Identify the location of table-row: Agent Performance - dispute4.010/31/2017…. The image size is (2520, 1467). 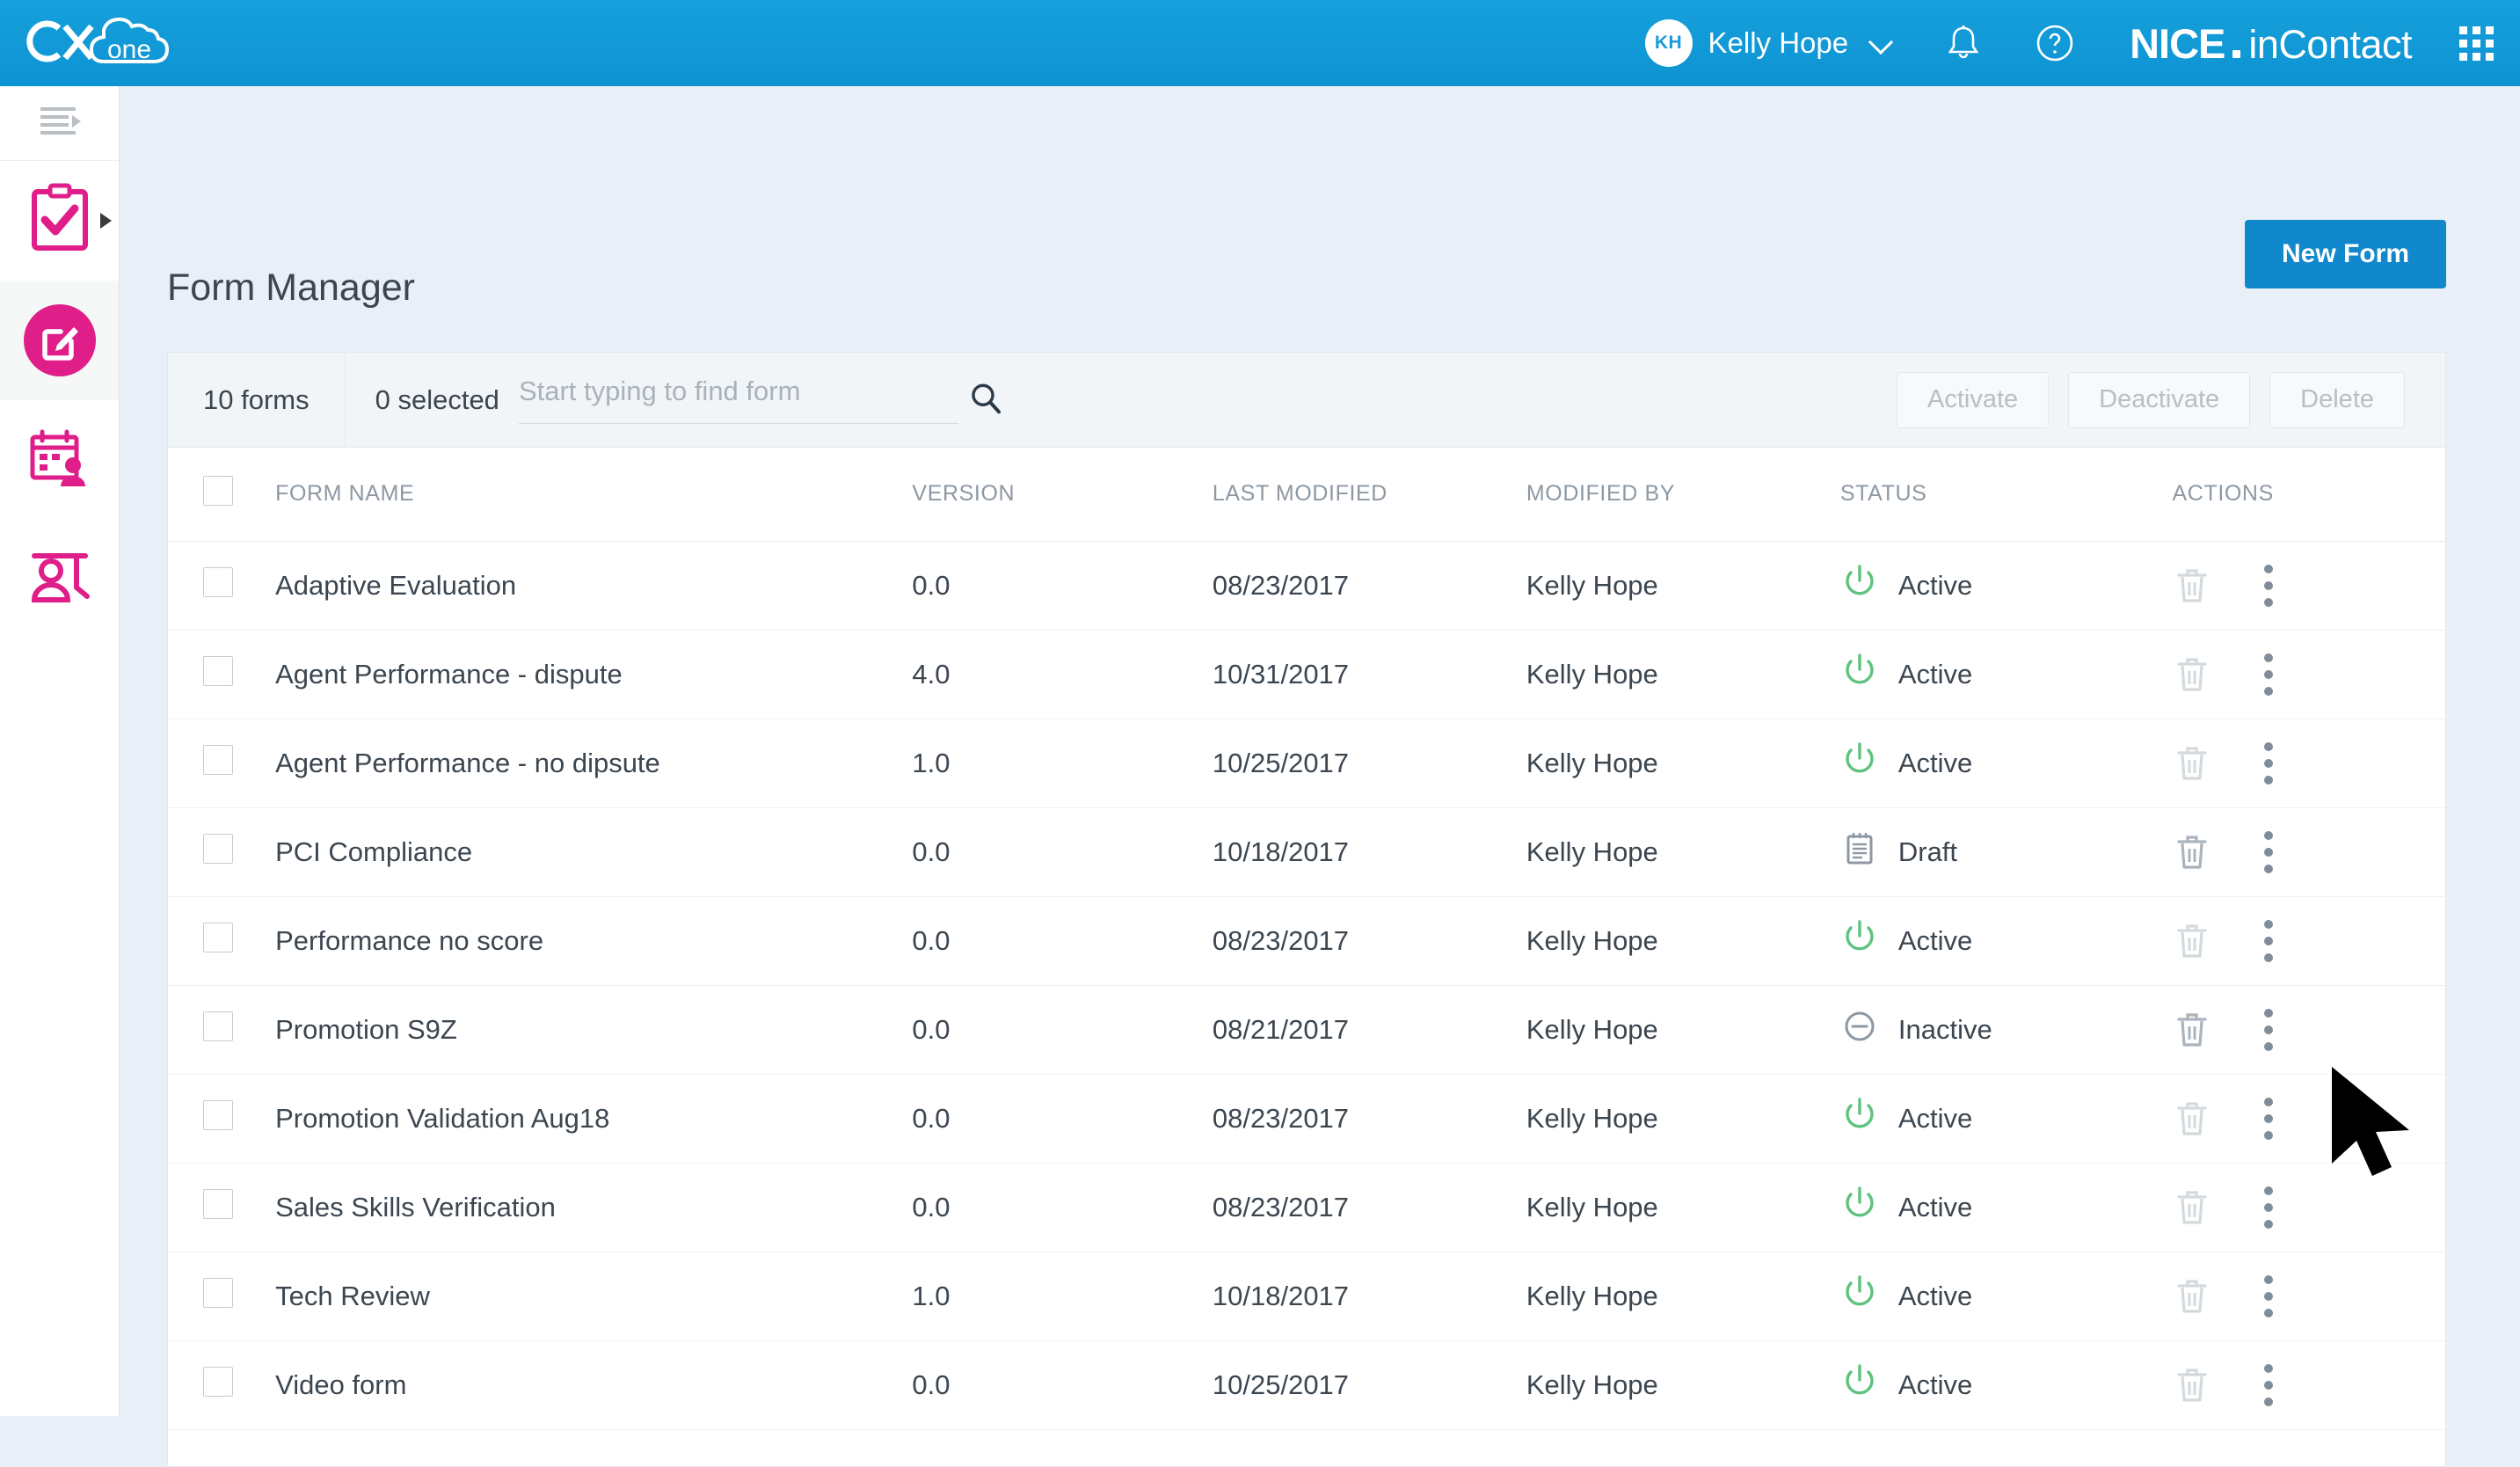
(1306, 674).